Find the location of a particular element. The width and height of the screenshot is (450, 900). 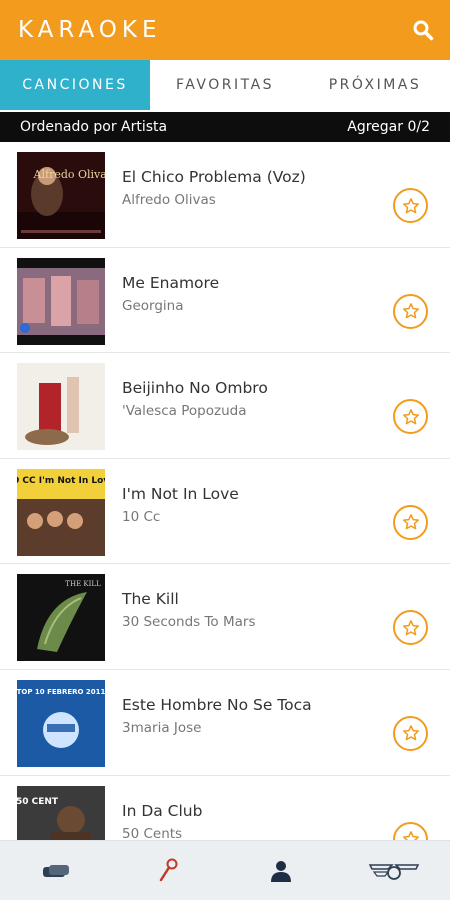

list-item: 50 CENT In Da Club 50 Cents is located at coordinates (225, 808).